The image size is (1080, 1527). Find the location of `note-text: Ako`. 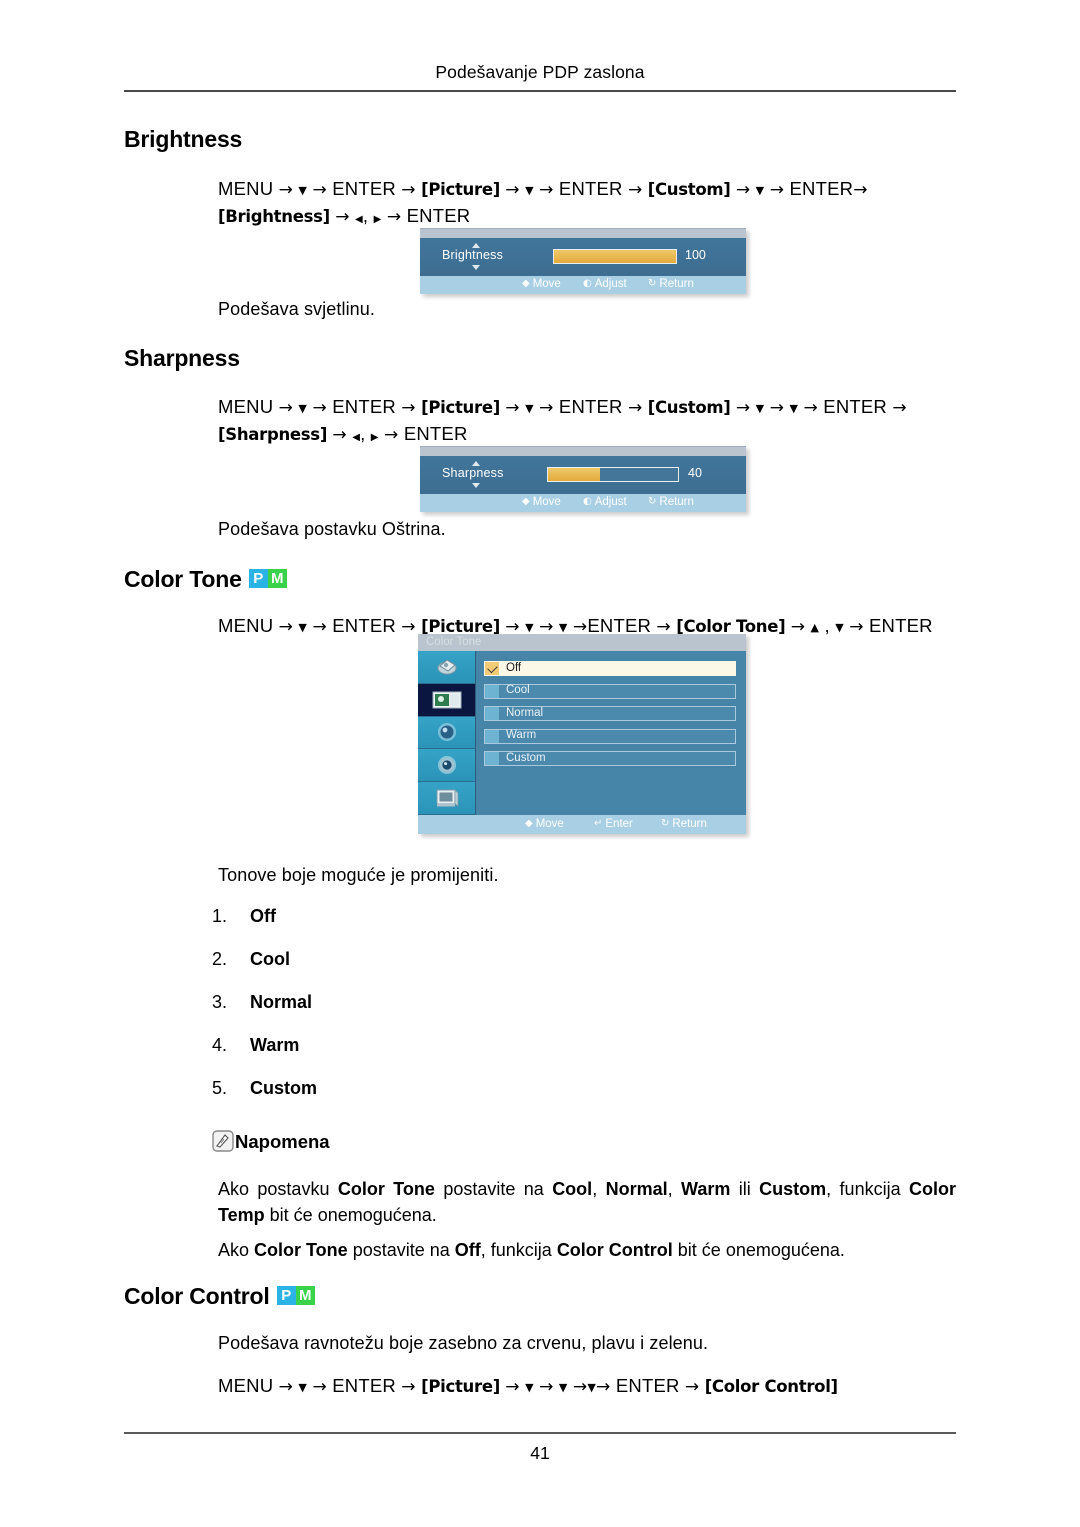

note-text: Ako is located at coordinates (236, 1250).